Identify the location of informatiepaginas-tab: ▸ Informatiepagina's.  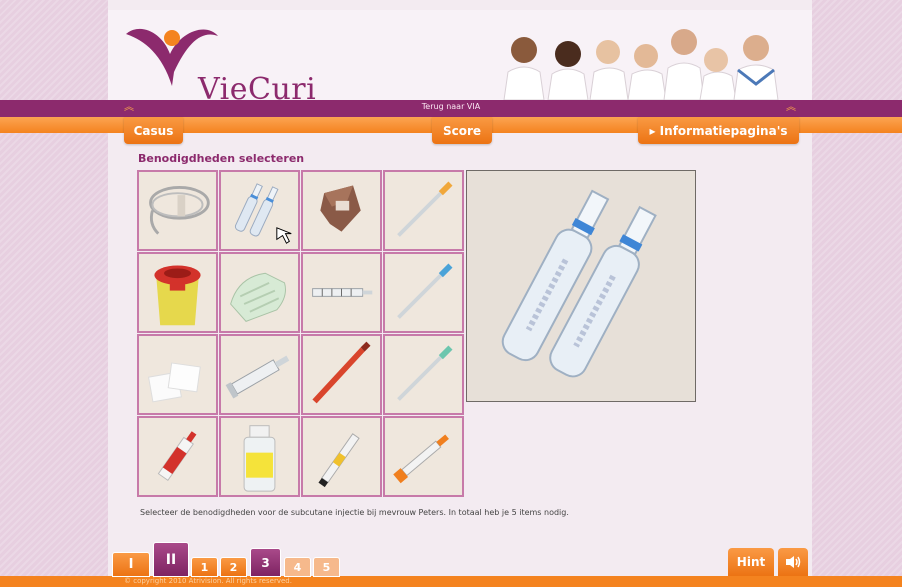
(718, 130).